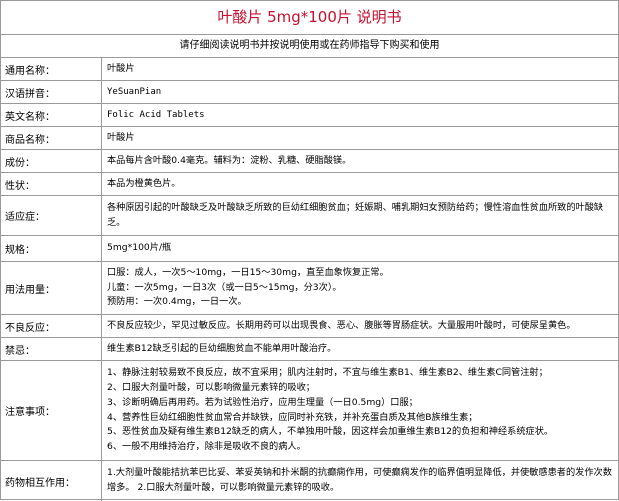  What do you see at coordinates (309, 115) in the screenshot?
I see `row-english-name: 英文名称： Folic Acid Tablets` at bounding box center [309, 115].